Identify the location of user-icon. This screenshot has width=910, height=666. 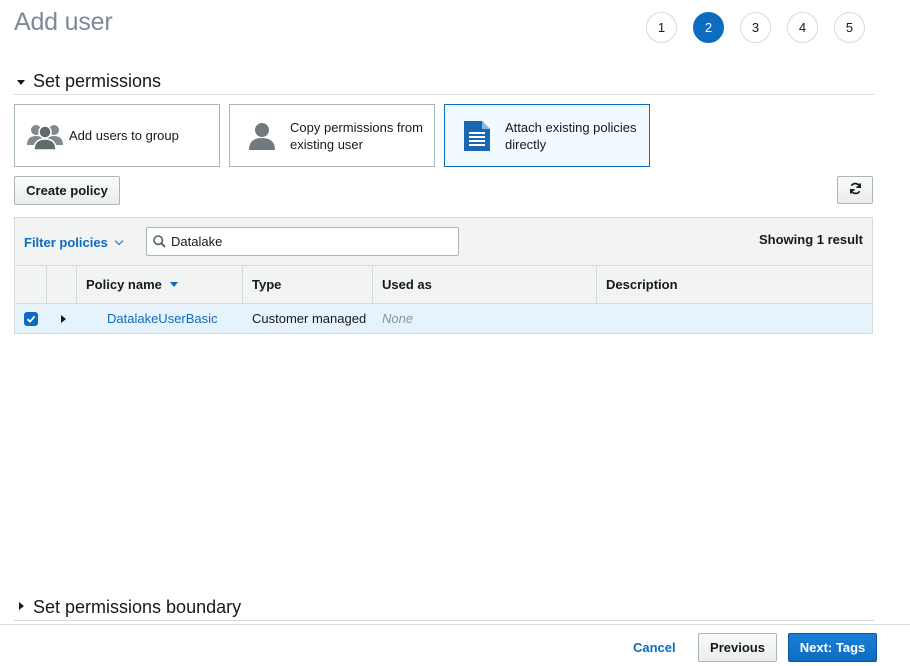
(262, 136).